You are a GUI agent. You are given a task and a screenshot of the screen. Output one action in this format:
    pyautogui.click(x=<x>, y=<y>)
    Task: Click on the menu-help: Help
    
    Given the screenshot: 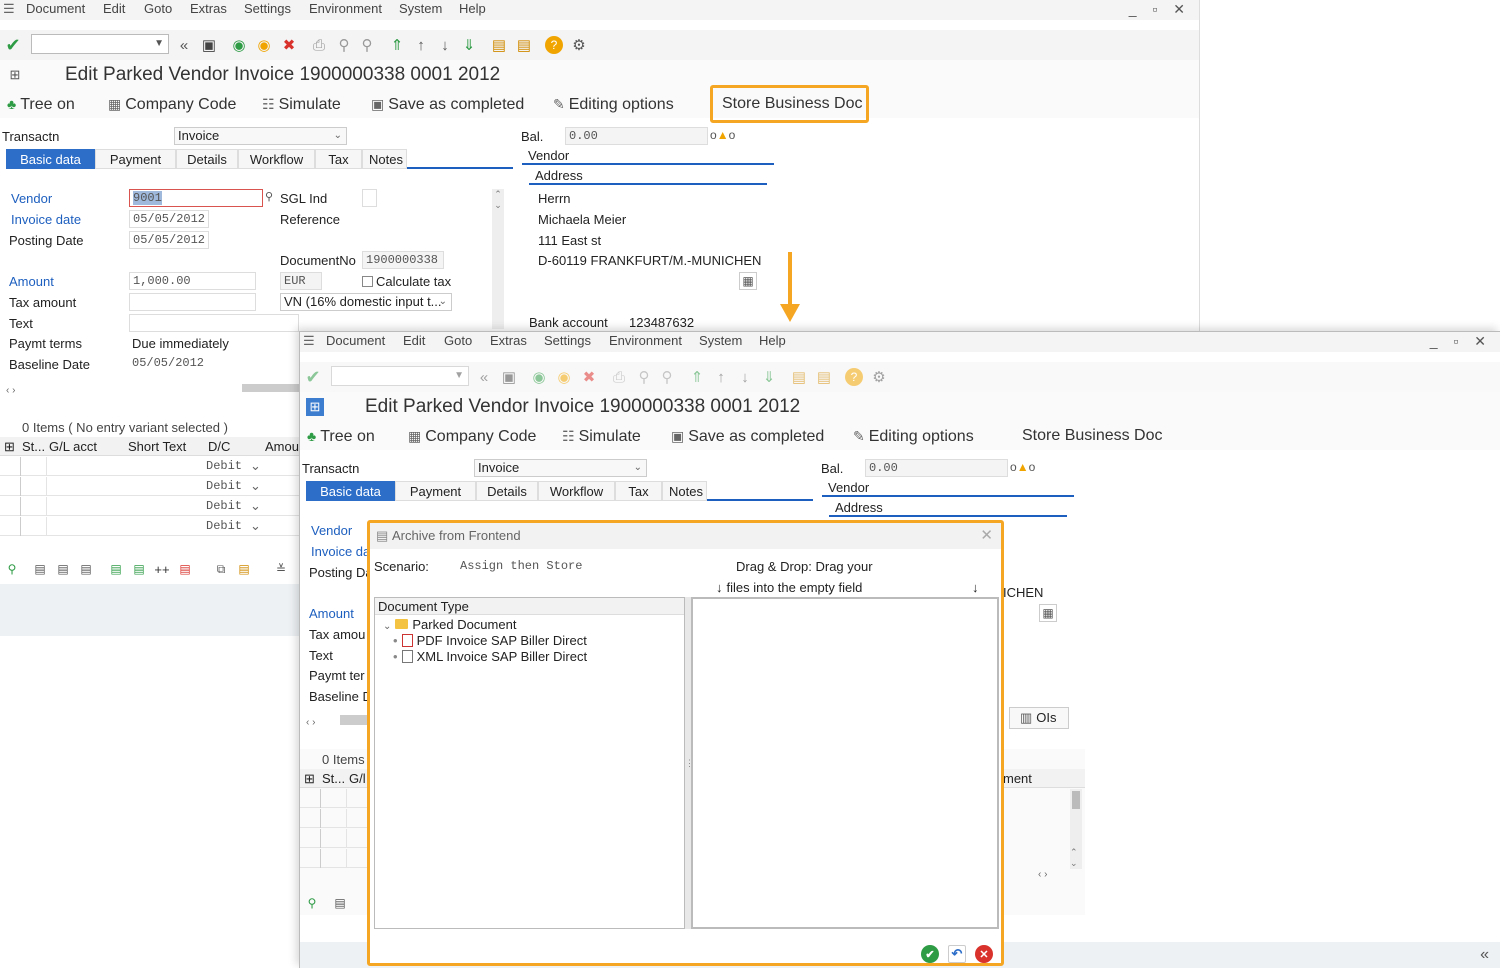 What is the action you would take?
    pyautogui.click(x=772, y=341)
    